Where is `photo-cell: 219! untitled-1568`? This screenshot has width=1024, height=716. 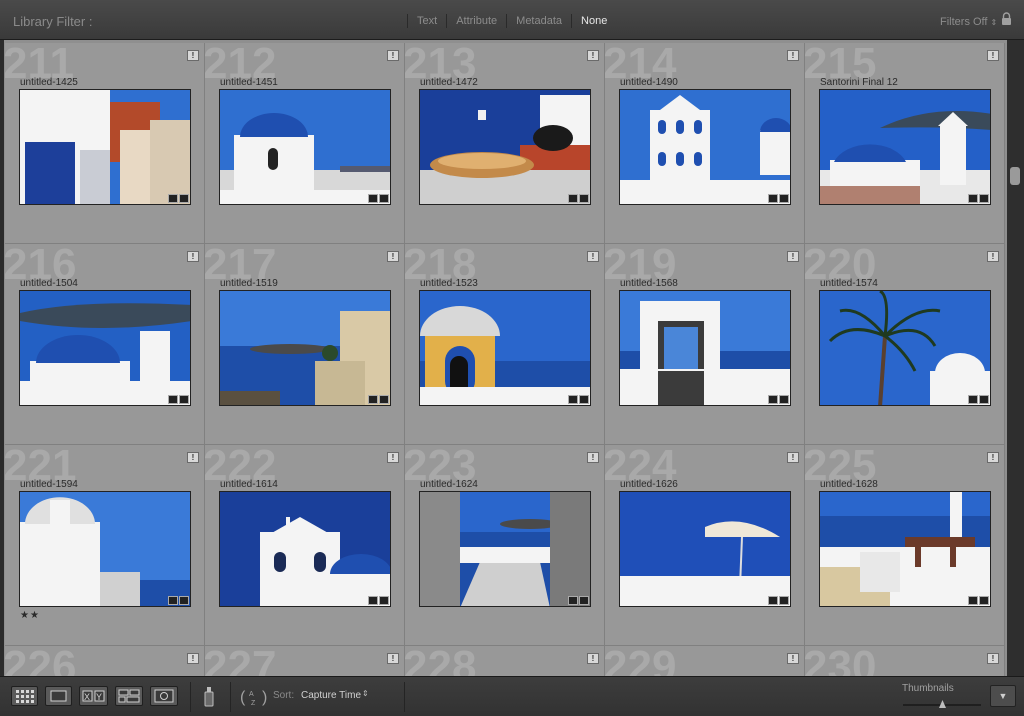 photo-cell: 219! untitled-1568 is located at coordinates (705, 344).